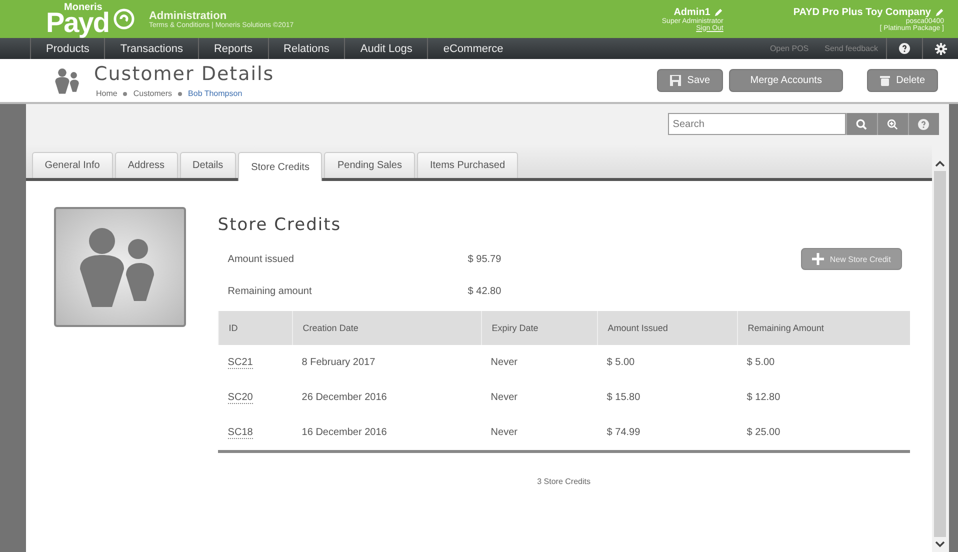 This screenshot has width=958, height=552. Describe the element at coordinates (151, 48) in the screenshot. I see `nav-item: Transactions` at that location.